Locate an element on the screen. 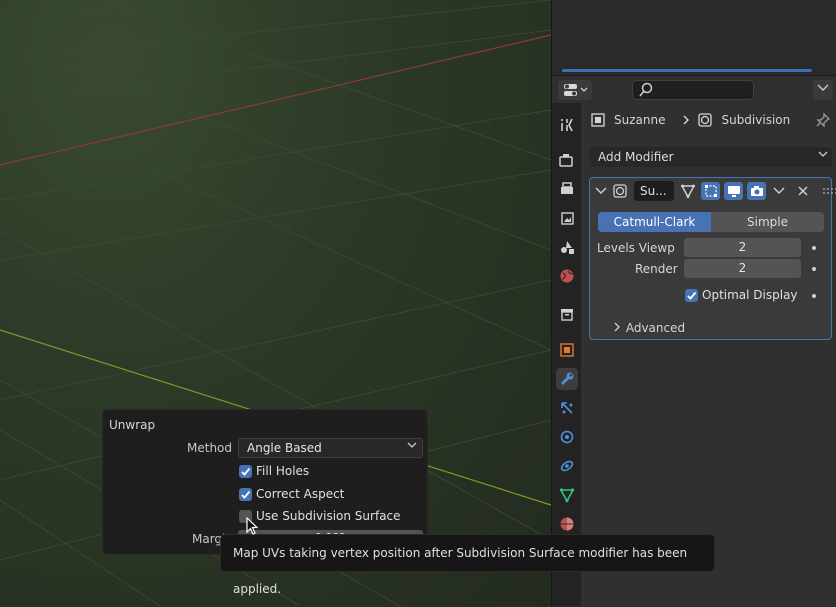 The width and height of the screenshot is (836, 607). view-layer-icon is located at coordinates (567, 218).